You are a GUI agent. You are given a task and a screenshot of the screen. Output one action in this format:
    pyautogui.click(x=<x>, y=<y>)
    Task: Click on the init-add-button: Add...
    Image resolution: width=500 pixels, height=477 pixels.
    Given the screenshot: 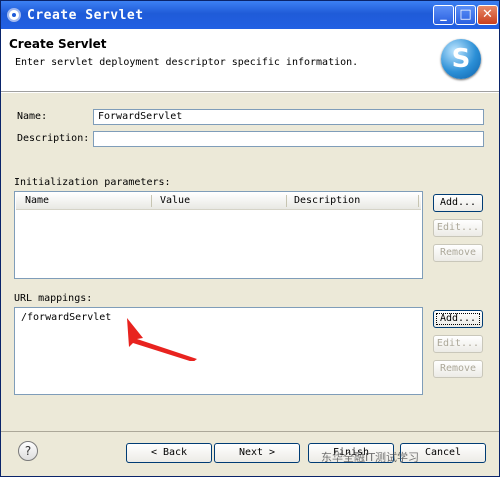 What is the action you would take?
    pyautogui.click(x=458, y=203)
    